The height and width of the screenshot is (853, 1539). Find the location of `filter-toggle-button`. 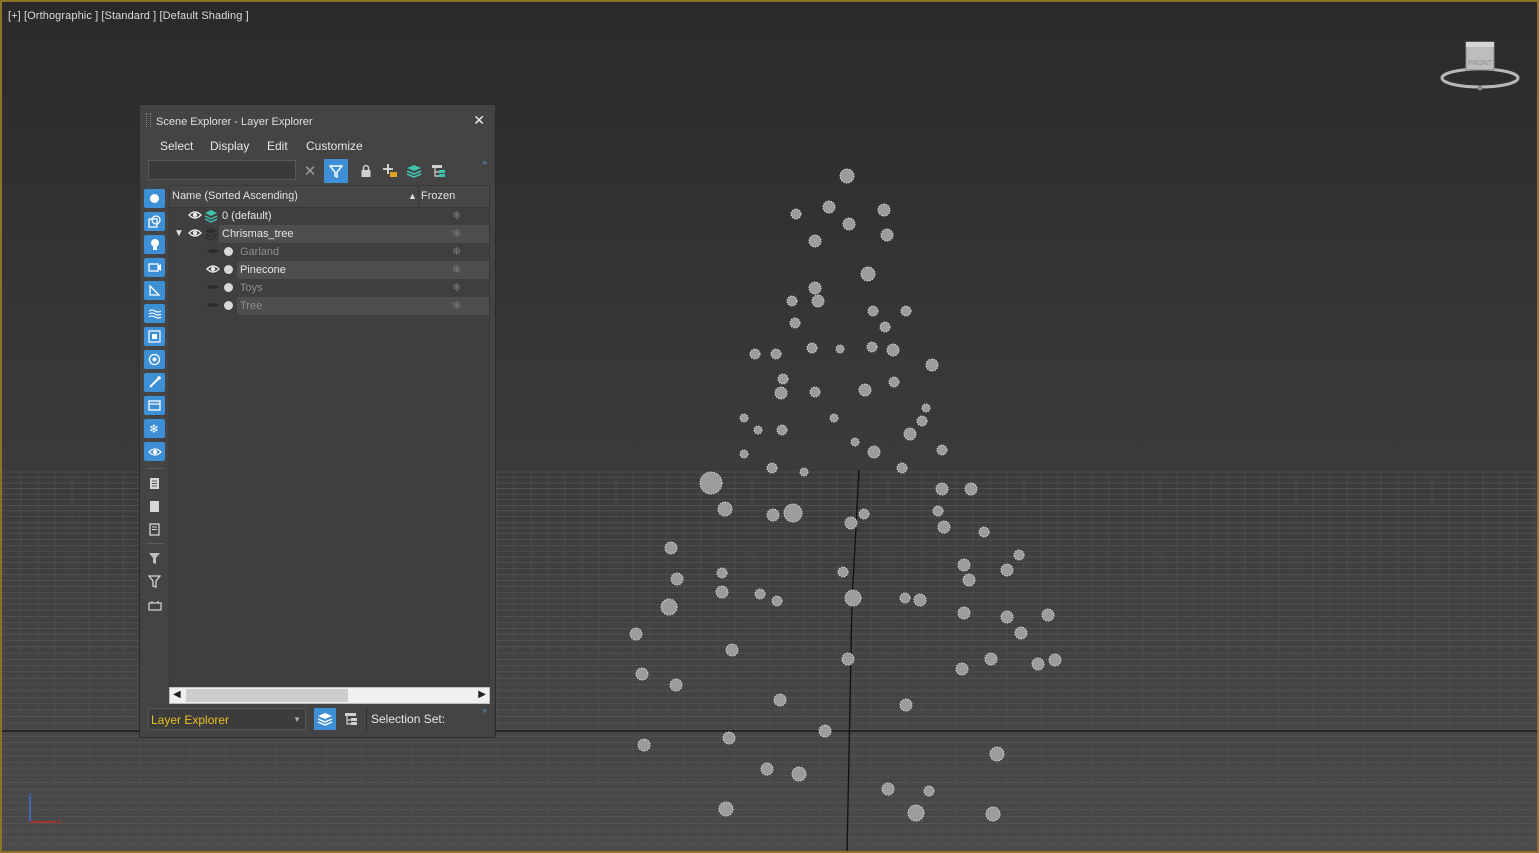

filter-toggle-button is located at coordinates (336, 171).